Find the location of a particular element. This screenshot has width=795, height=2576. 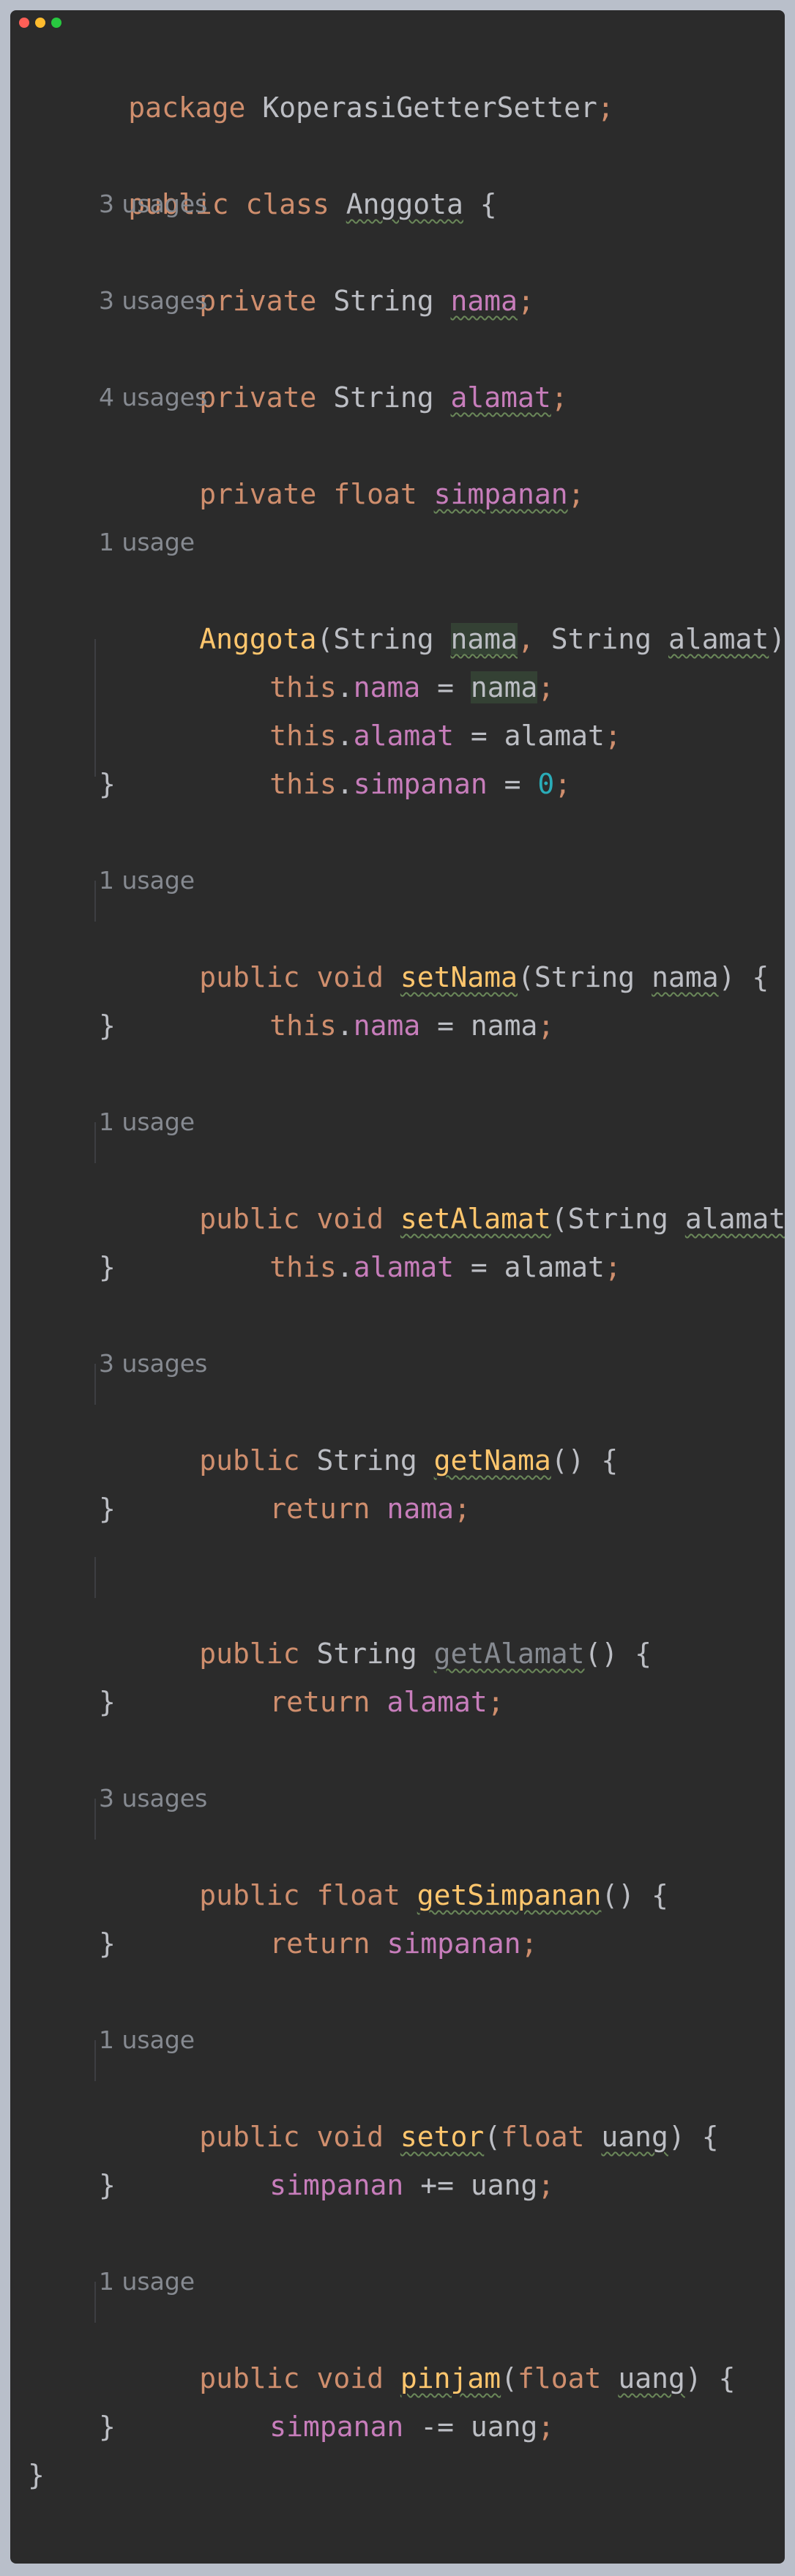

keyword: package is located at coordinates (187, 108).